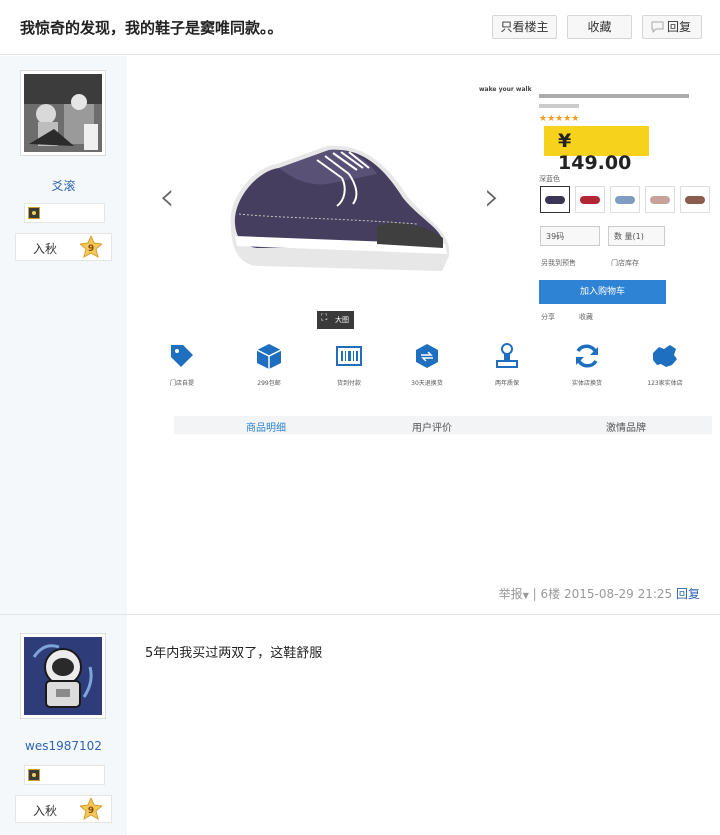 This screenshot has height=835, width=720. Describe the element at coordinates (427, 356) in the screenshot. I see `return-box-icon` at that location.